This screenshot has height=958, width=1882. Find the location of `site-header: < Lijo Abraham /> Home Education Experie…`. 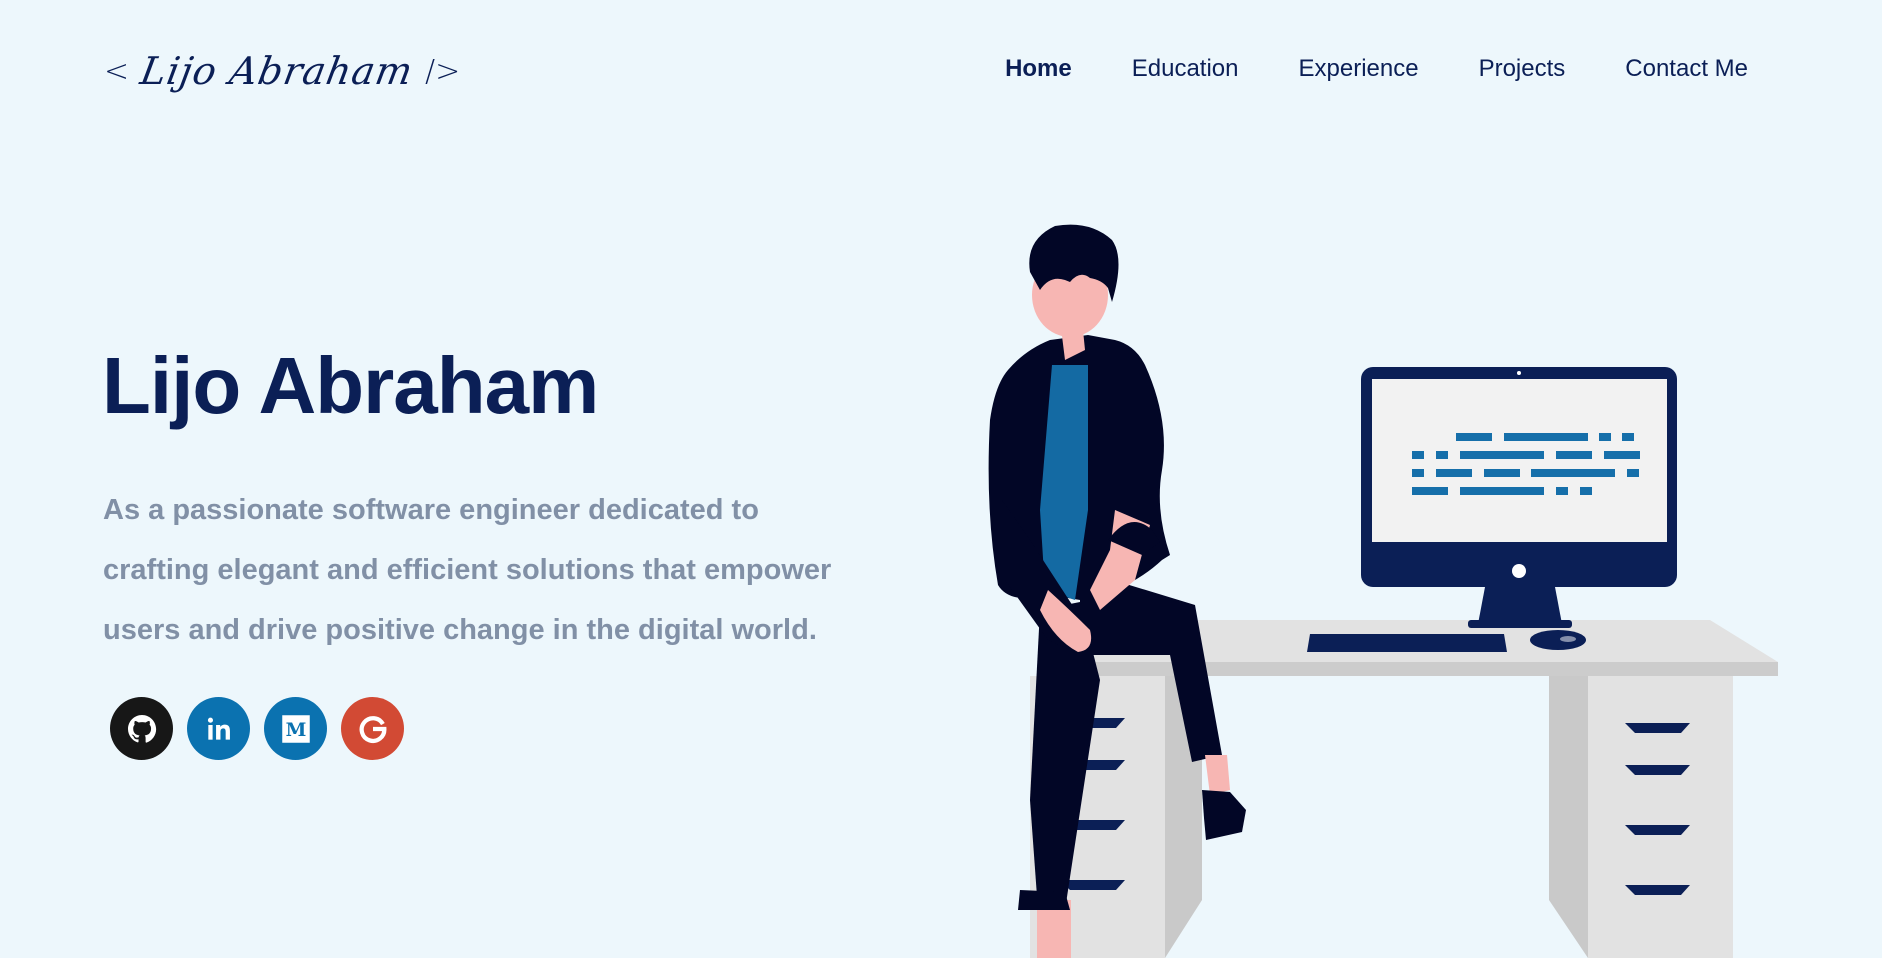

site-header: < Lijo Abraham /> Home Education Experie… is located at coordinates (941, 70).